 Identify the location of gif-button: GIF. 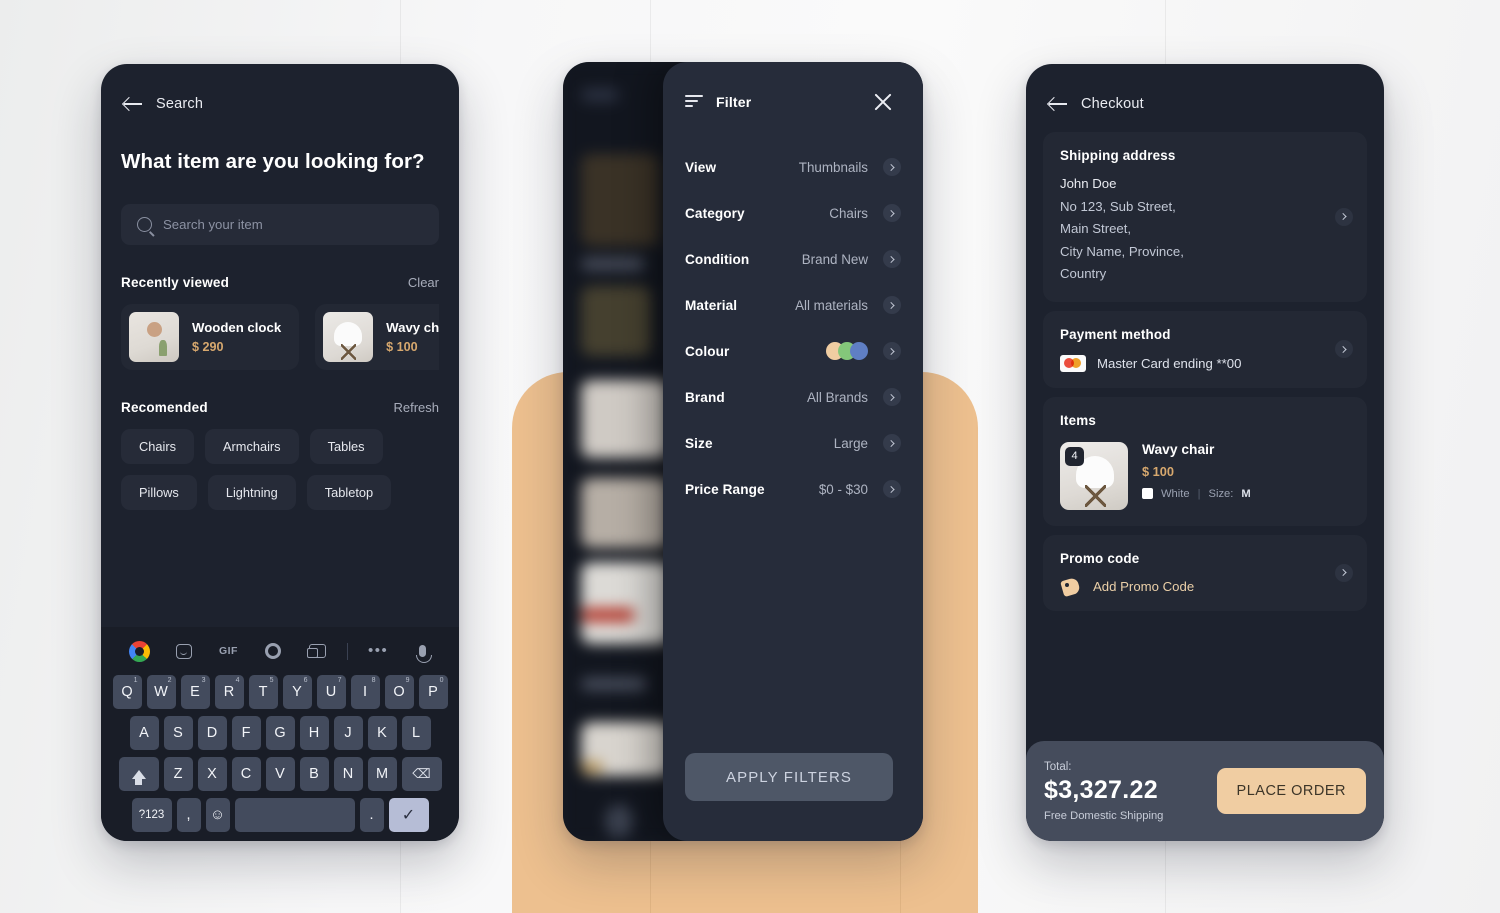
(228, 651).